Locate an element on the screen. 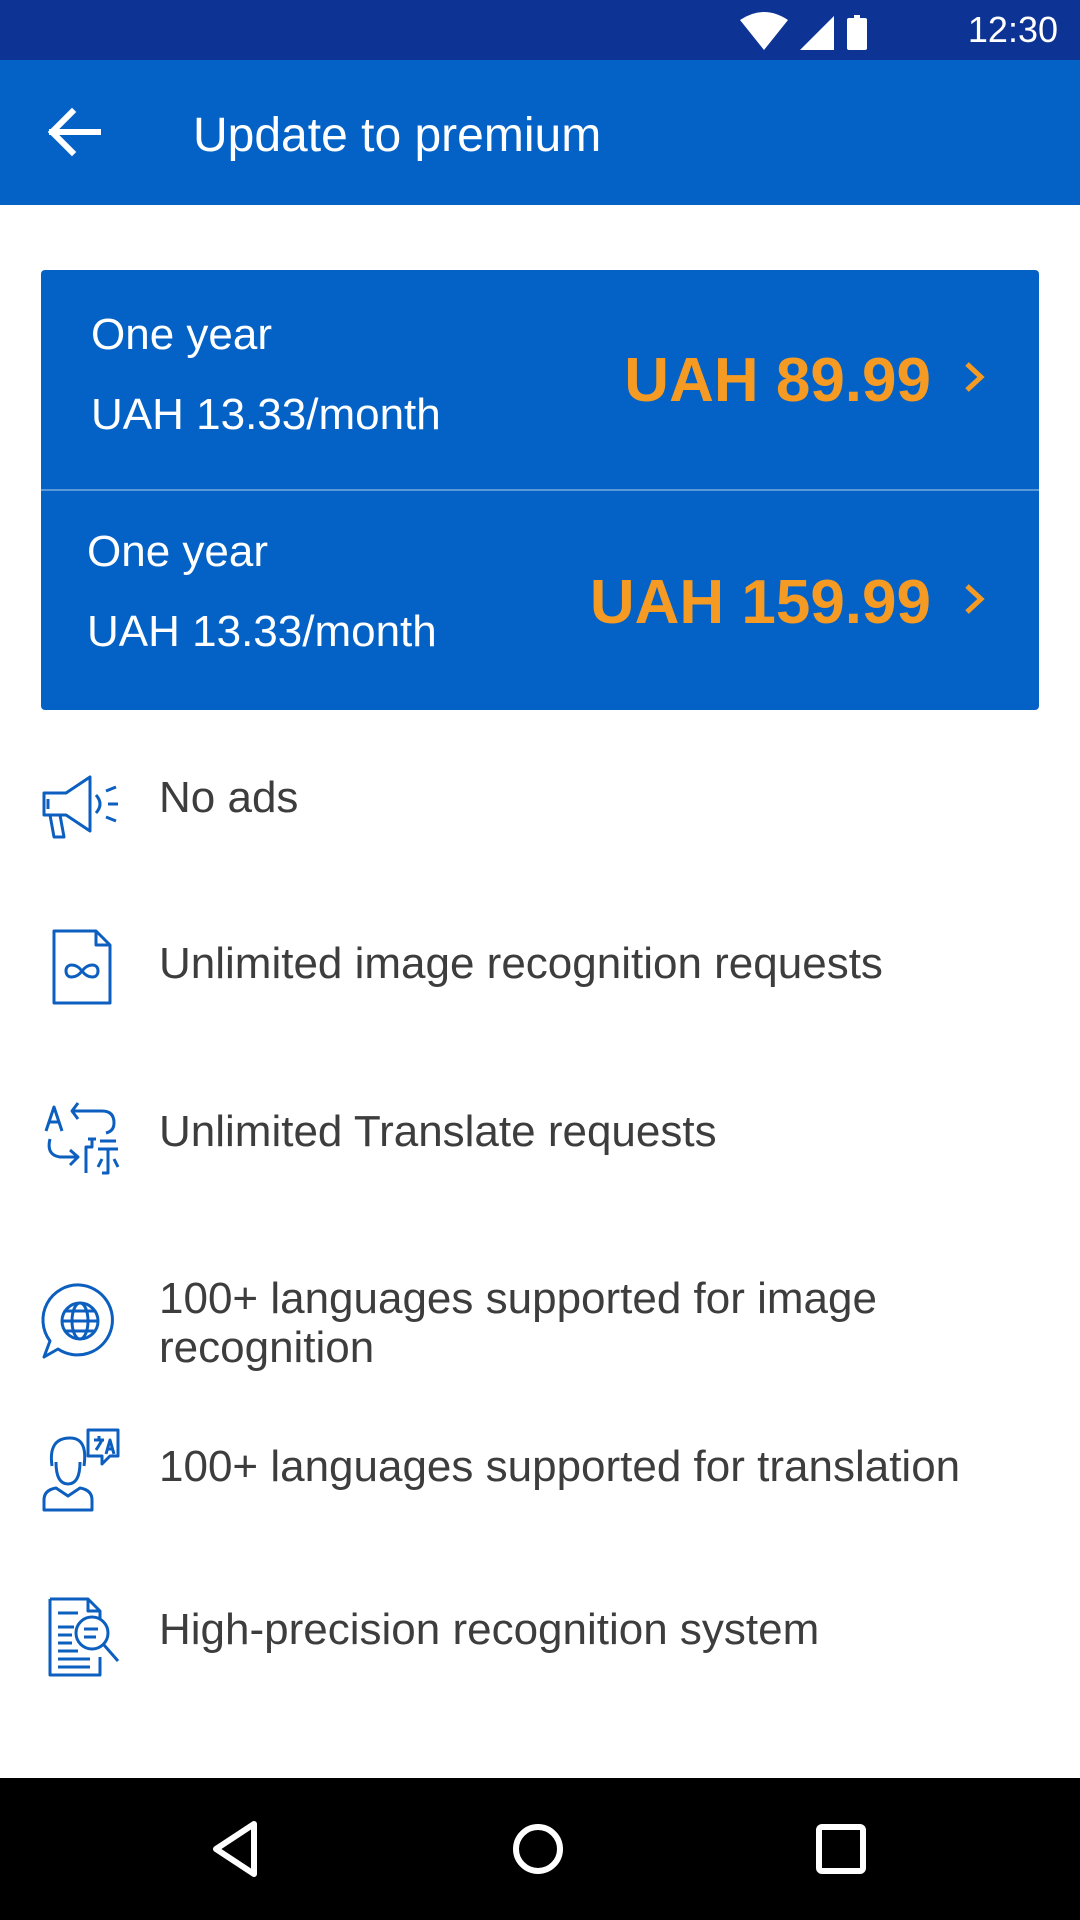 The width and height of the screenshot is (1080, 1920). home-circle-icon is located at coordinates (538, 1849).